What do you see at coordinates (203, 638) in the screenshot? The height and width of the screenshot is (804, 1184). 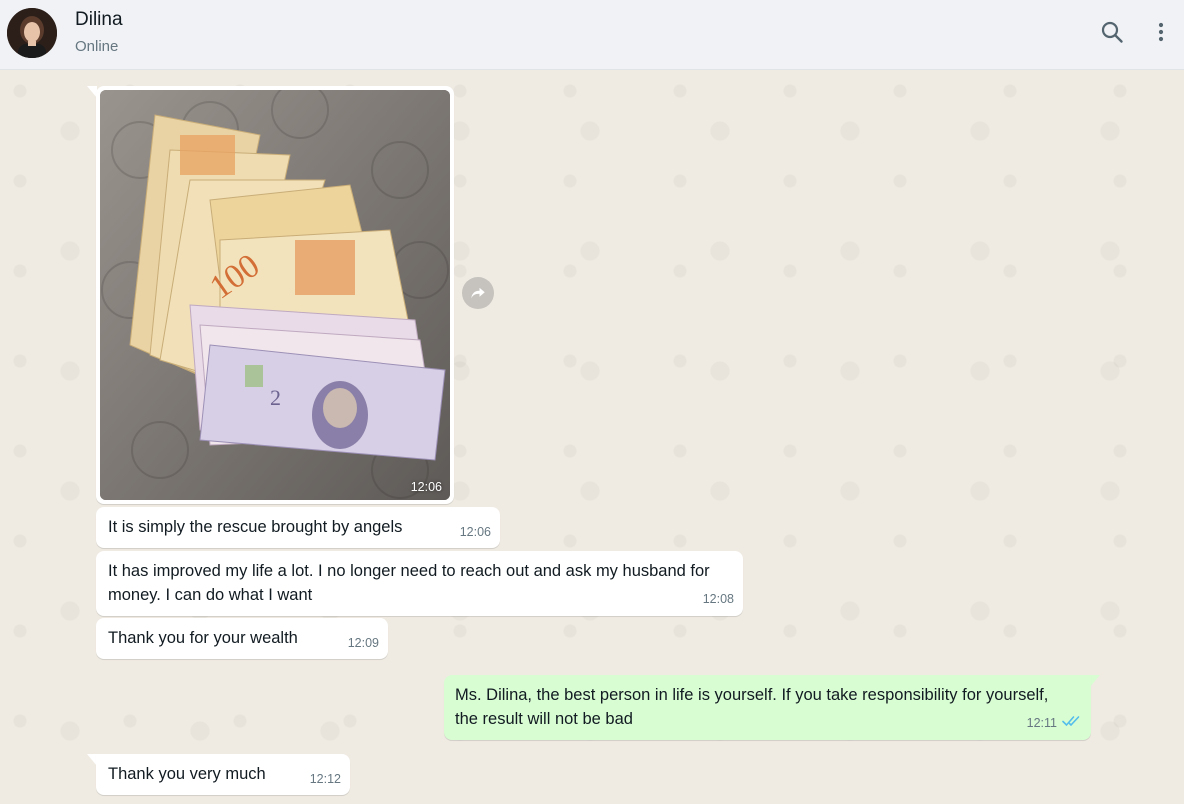 I see `message-text: Thank you for your wealth` at bounding box center [203, 638].